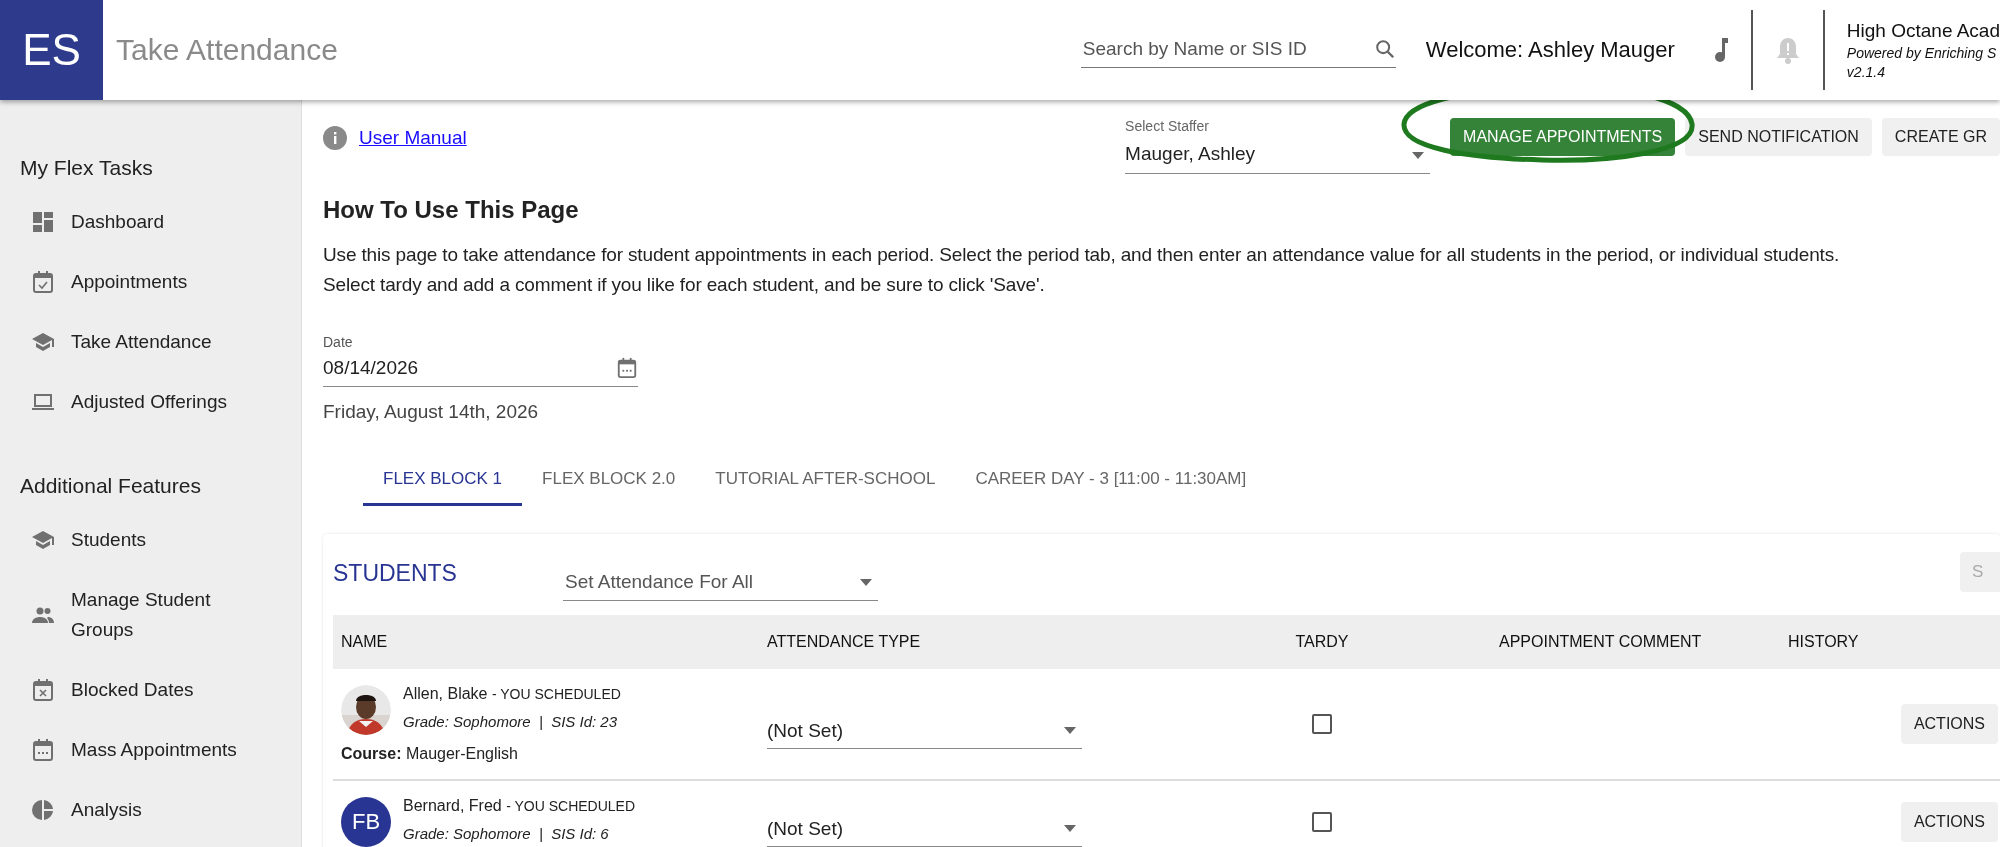  What do you see at coordinates (364, 642) in the screenshot?
I see `column-header: NAME` at bounding box center [364, 642].